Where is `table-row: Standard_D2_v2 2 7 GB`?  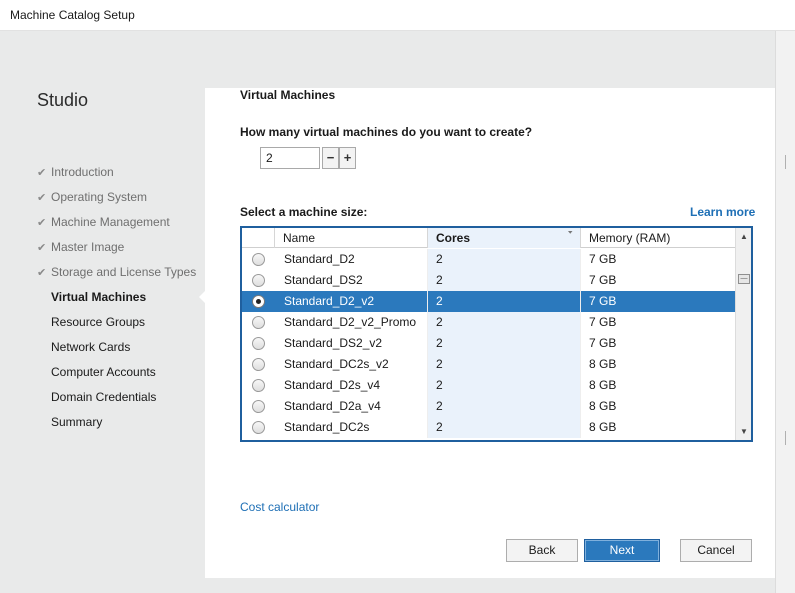 table-row: Standard_D2_v2 2 7 GB is located at coordinates (488, 301).